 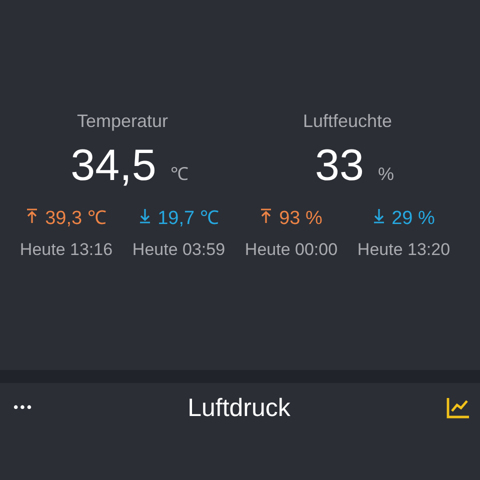 I want to click on sensor-value: 34,5, so click(x=113, y=166).